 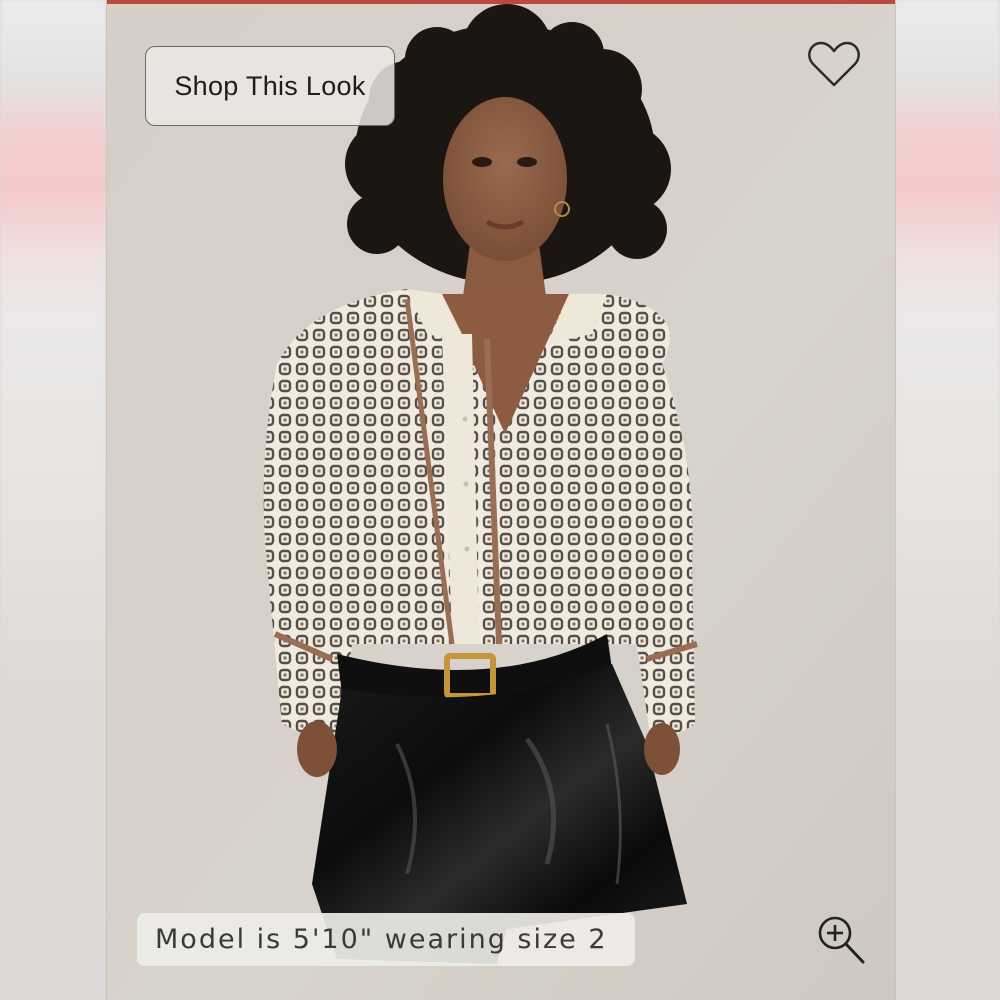 I want to click on zoom-in-icon, so click(x=841, y=940).